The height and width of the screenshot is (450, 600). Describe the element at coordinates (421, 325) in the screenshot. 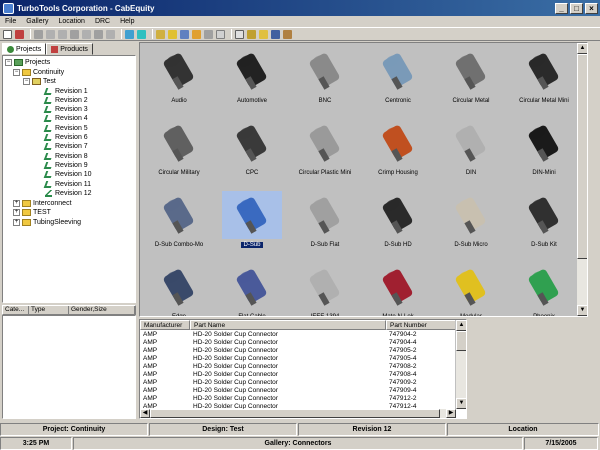

I see `column-part-number: Part Number` at that location.